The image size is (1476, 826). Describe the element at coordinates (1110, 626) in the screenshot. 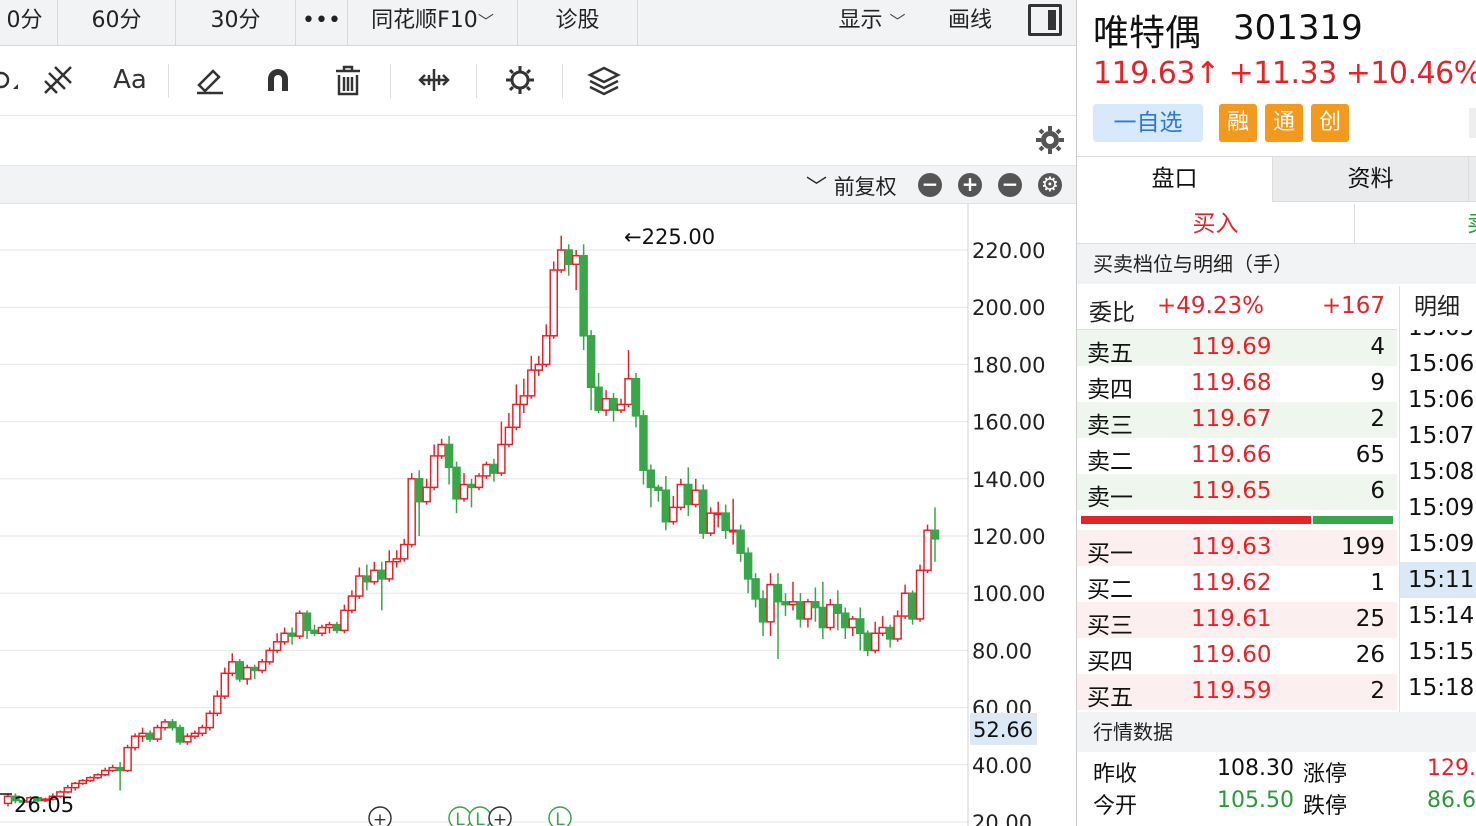

I see `level-label: 买三` at that location.